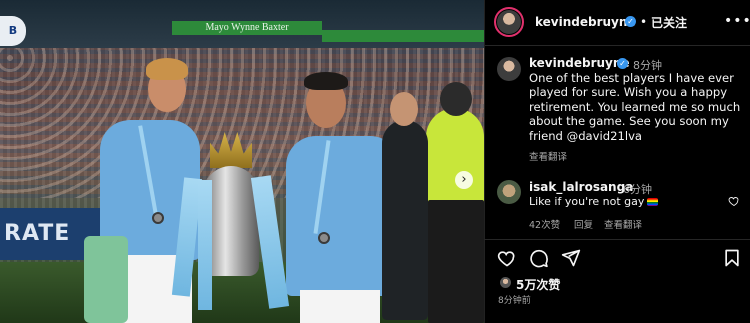 Image resolution: width=750 pixels, height=323 pixels. What do you see at coordinates (571, 258) in the screenshot?
I see `share-icon` at bounding box center [571, 258].